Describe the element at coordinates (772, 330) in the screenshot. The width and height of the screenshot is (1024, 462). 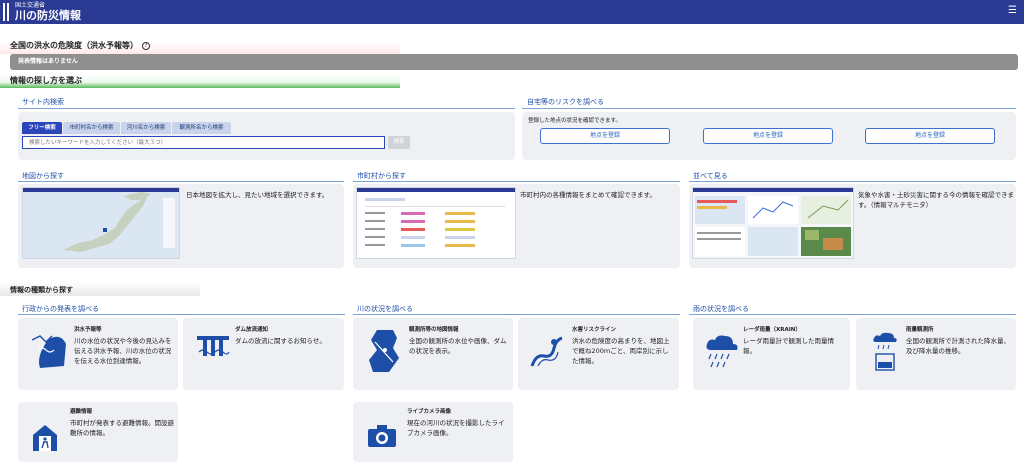
I see `radar-rain-title: レーダ雨量（XRAIN）` at that location.